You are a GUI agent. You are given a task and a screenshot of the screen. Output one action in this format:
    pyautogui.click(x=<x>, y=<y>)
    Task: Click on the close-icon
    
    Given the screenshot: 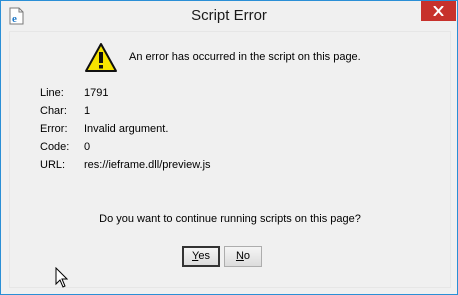 What is the action you would take?
    pyautogui.click(x=438, y=11)
    